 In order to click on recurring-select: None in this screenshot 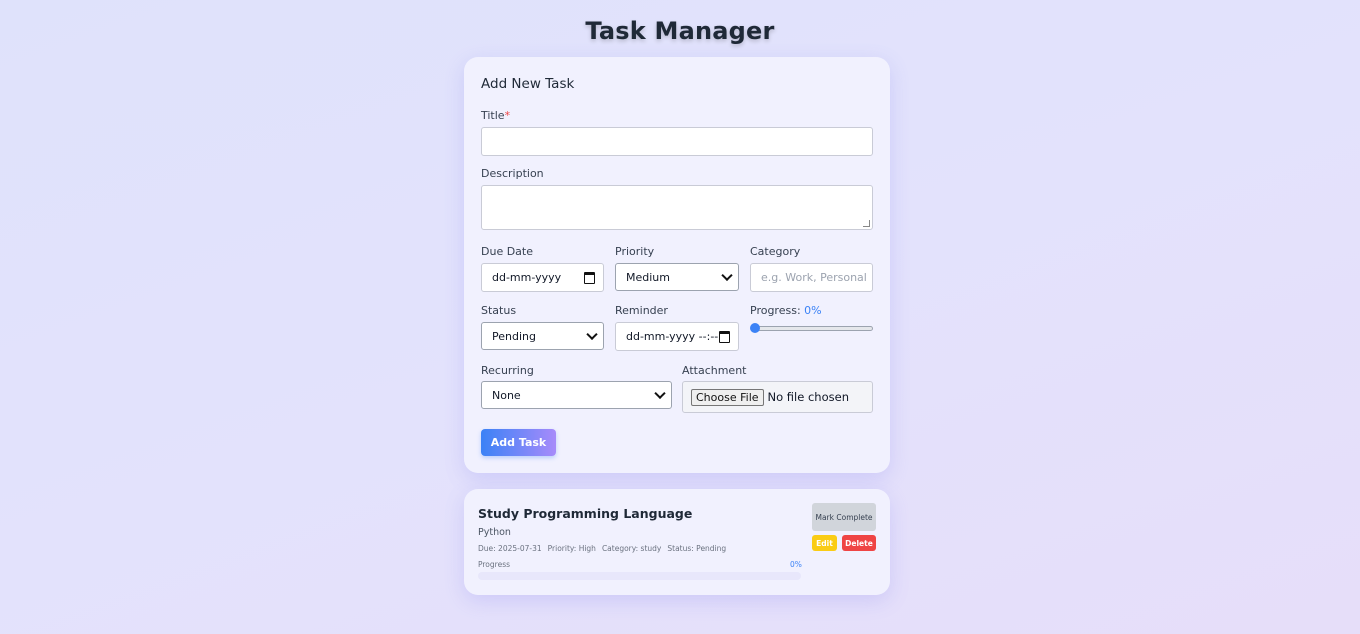, I will do `click(576, 395)`.